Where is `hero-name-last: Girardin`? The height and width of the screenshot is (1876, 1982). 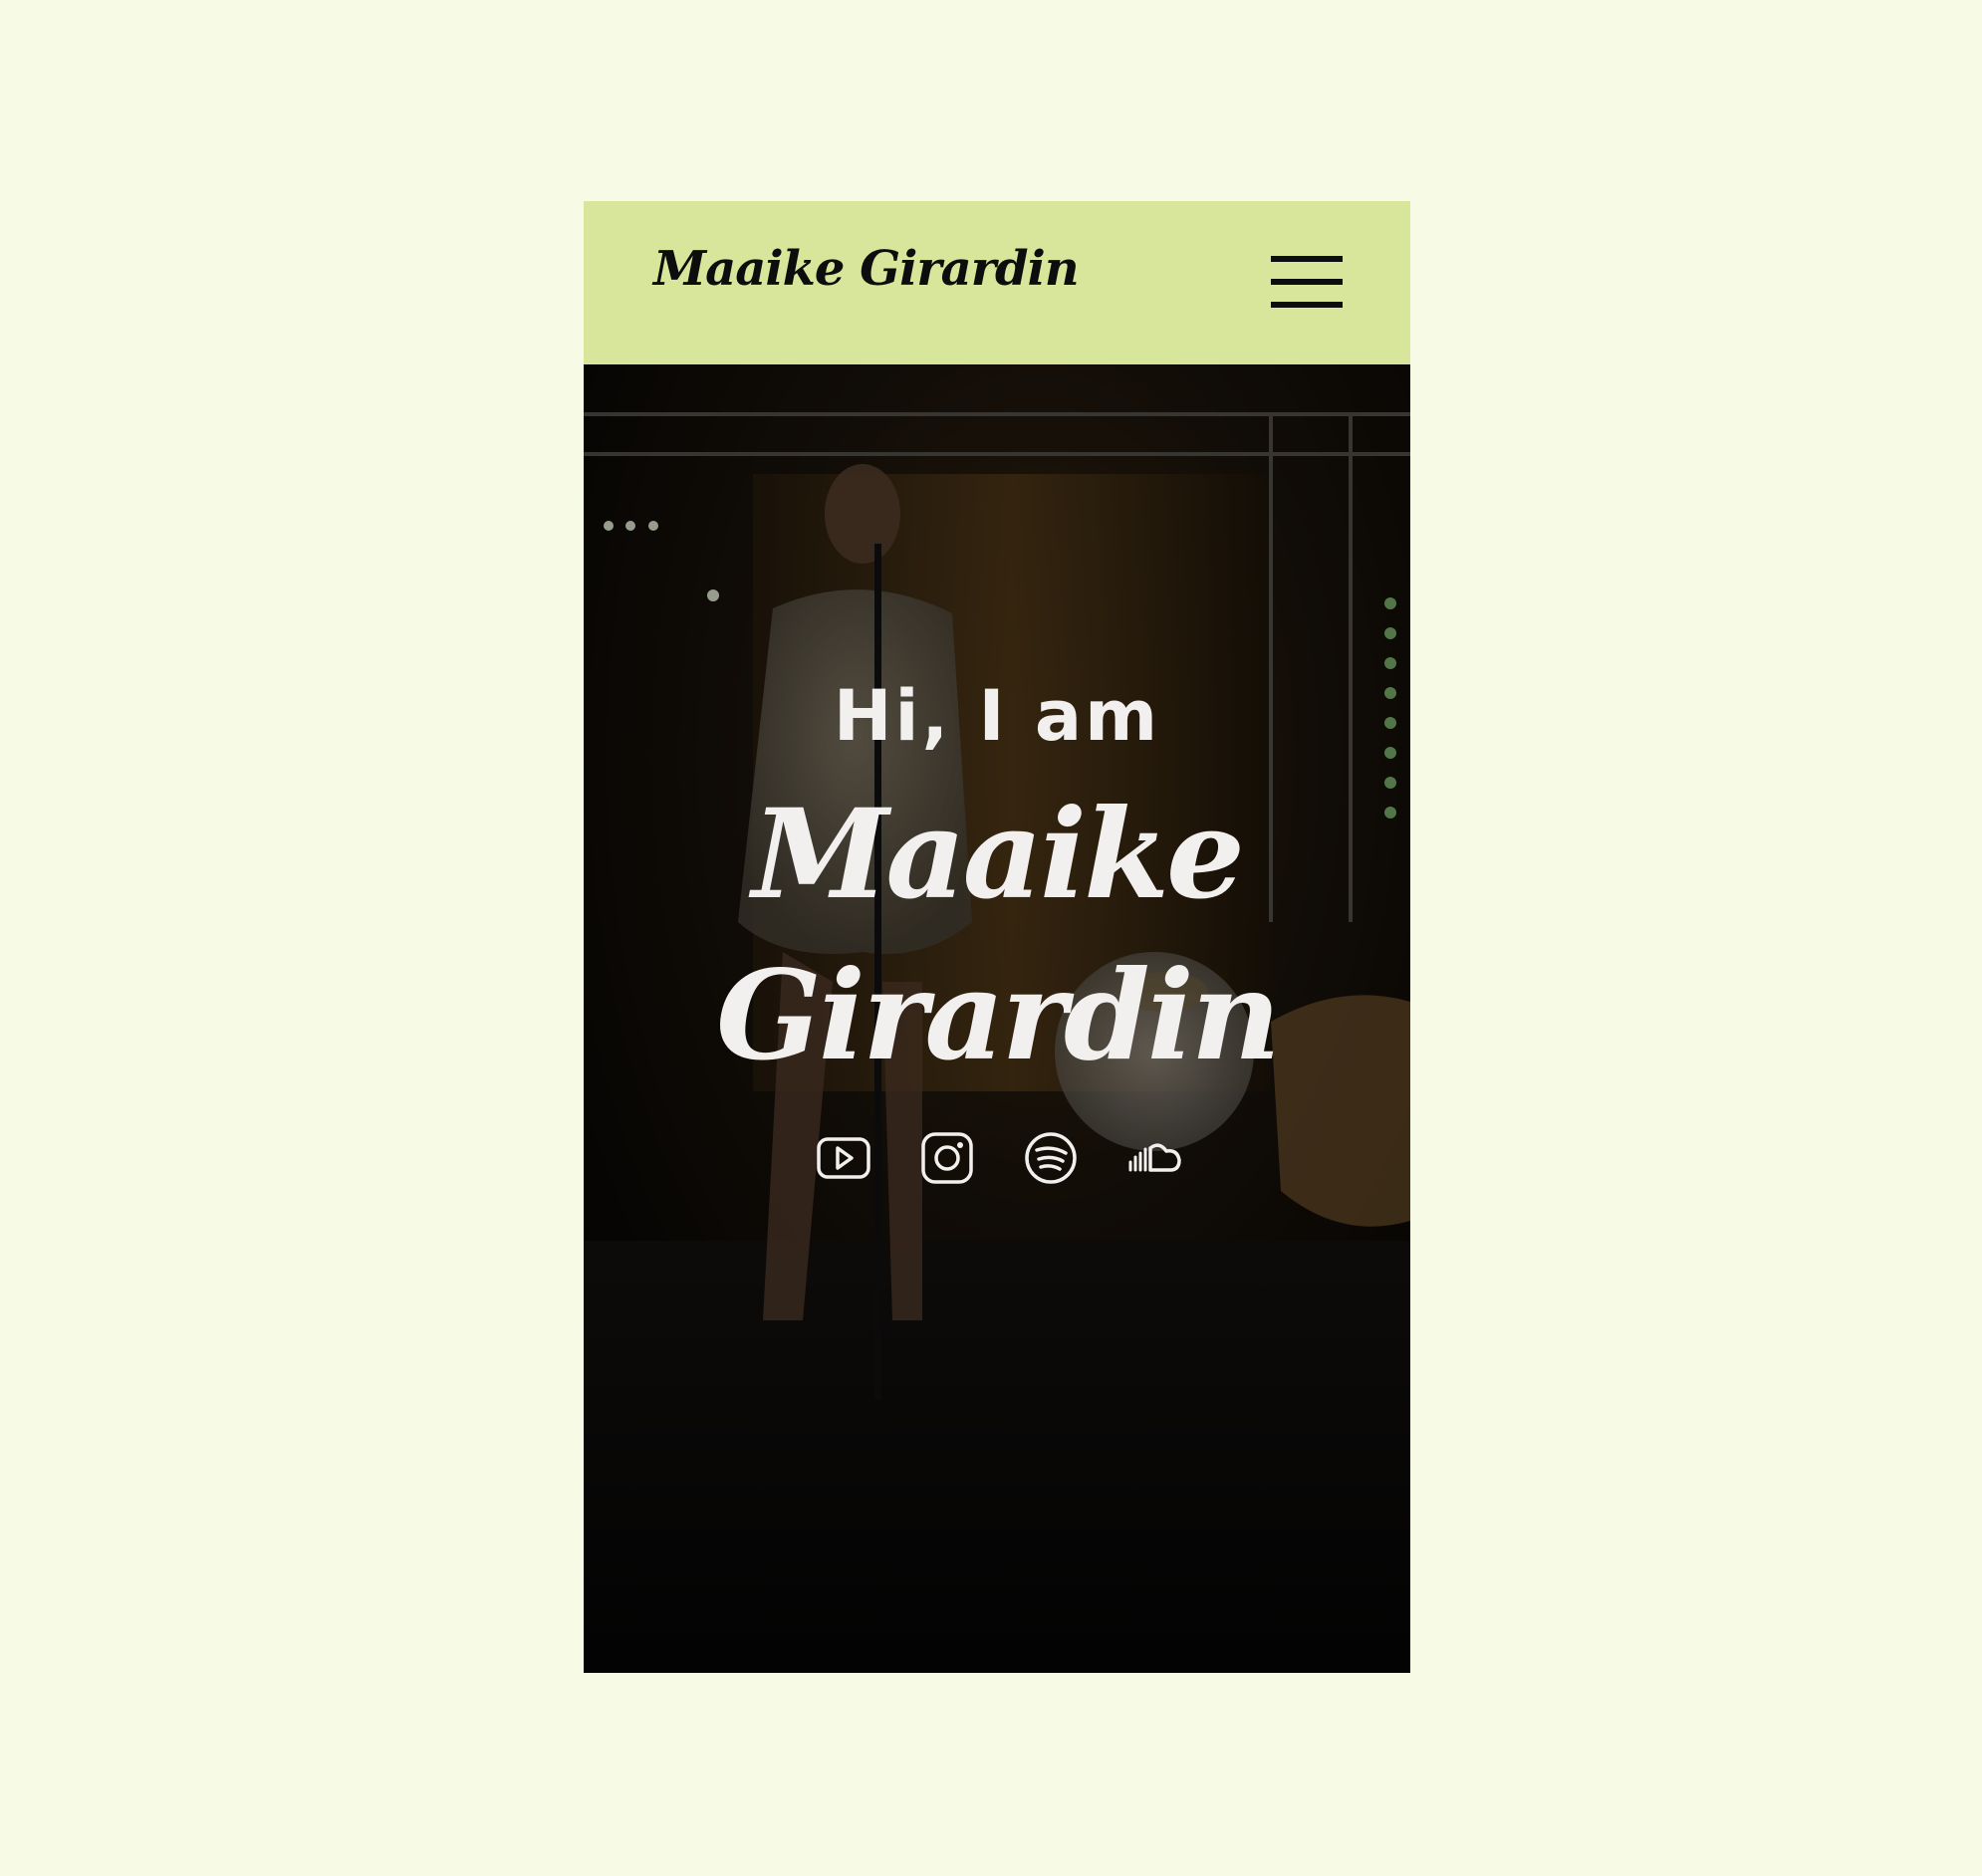 hero-name-last: Girardin is located at coordinates (998, 1016).